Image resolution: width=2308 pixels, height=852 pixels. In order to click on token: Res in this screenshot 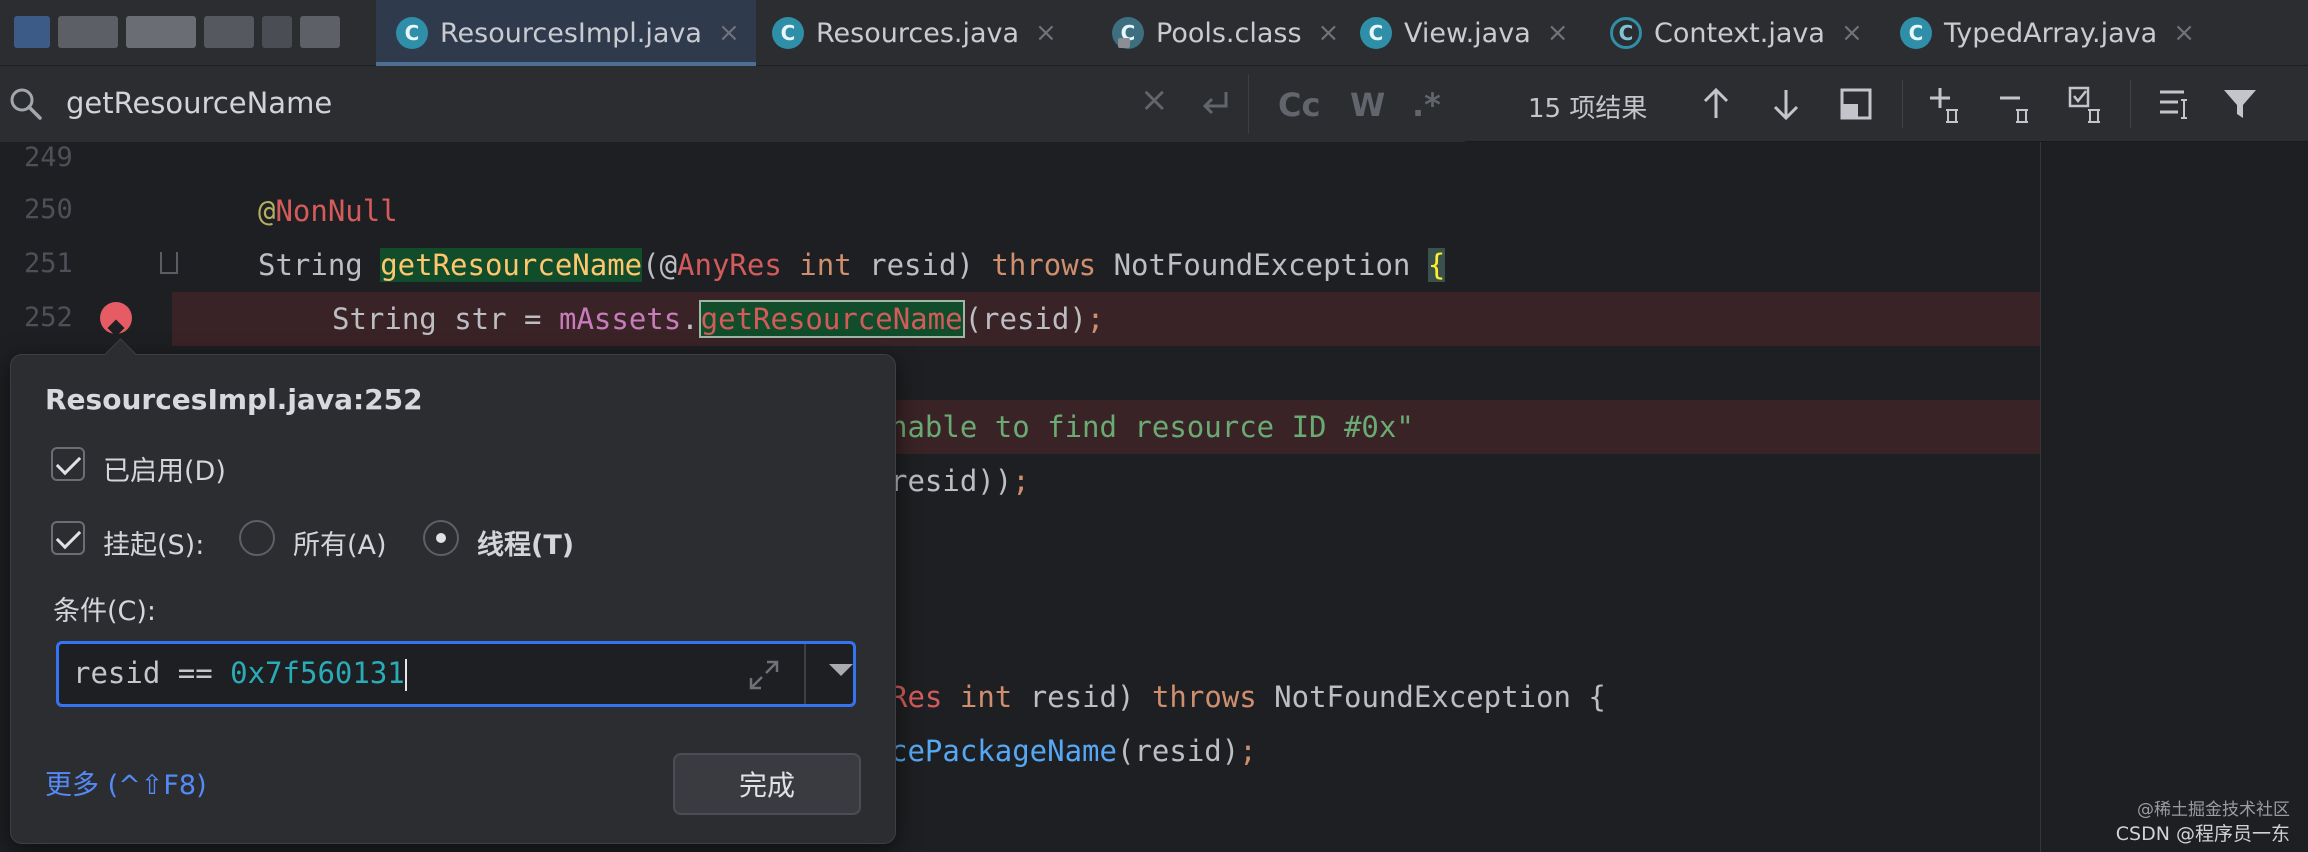, I will do `click(916, 697)`.